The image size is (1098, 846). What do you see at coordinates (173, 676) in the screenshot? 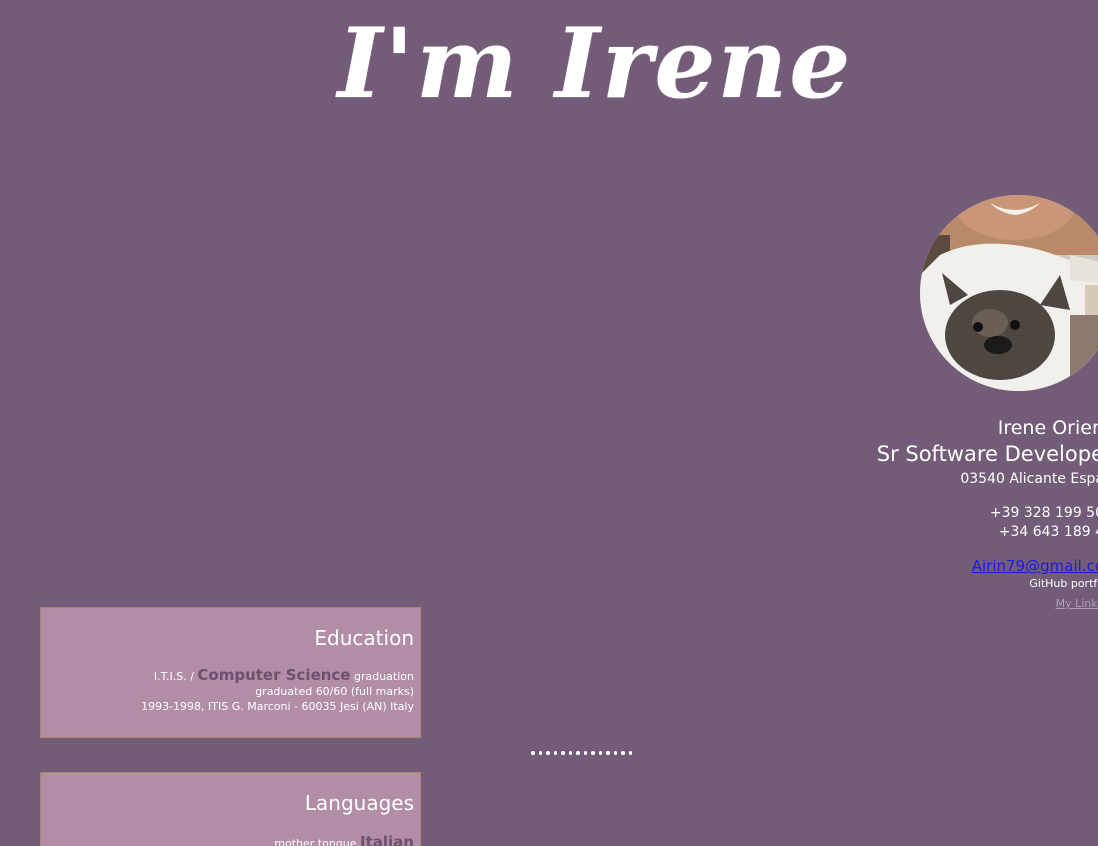
I see `school-prefix: I.T.I.S. /` at bounding box center [173, 676].